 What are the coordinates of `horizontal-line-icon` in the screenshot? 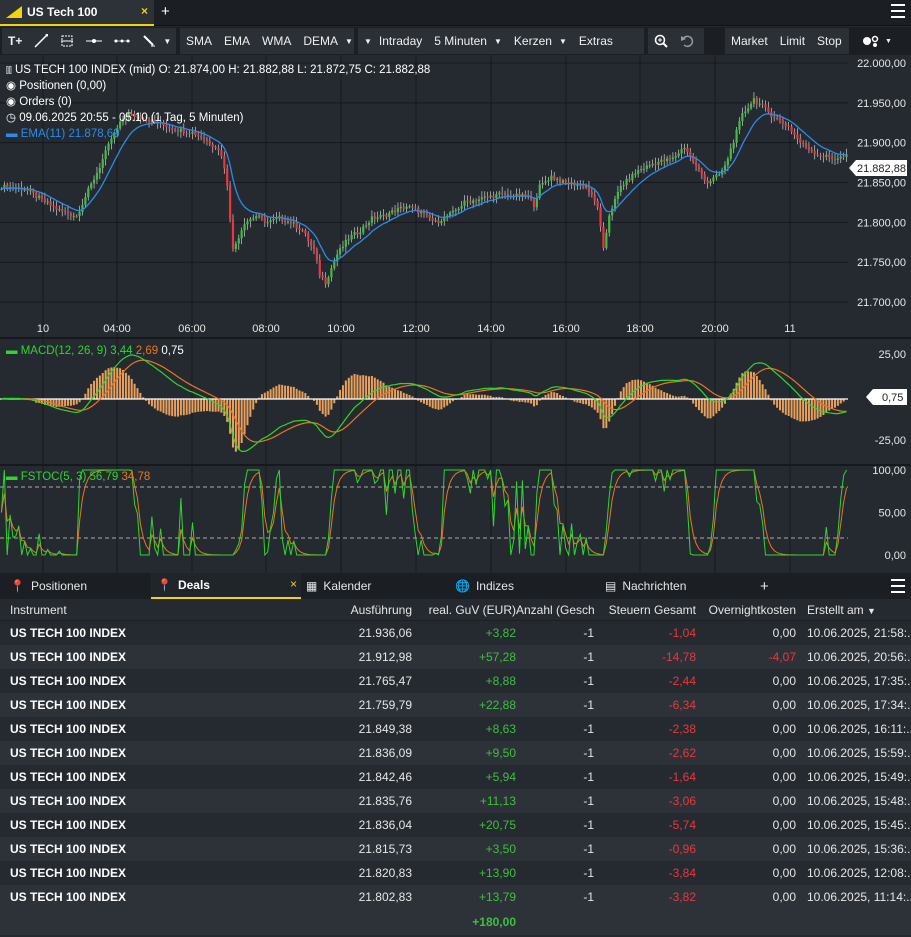 It's located at (94, 41).